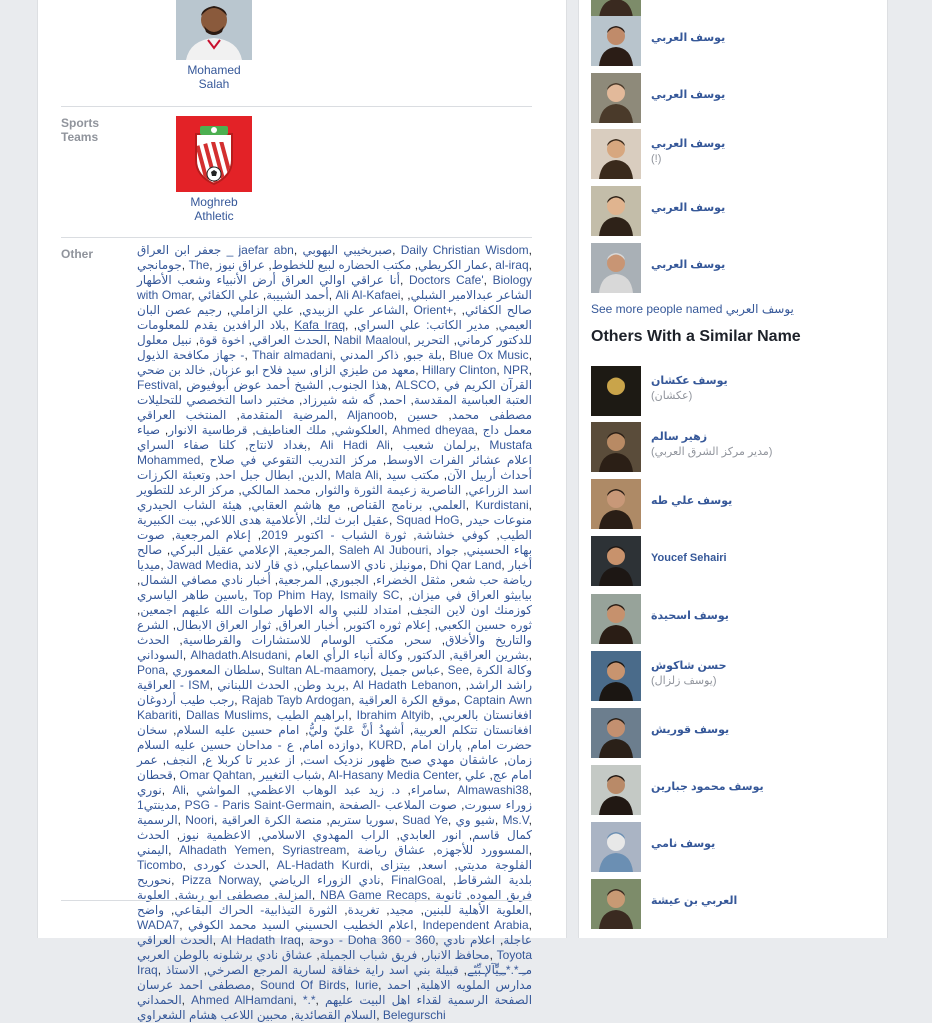 The image size is (932, 1023). What do you see at coordinates (239, 655) in the screenshot?
I see `other-page-link: Alhadath.Alsudani` at bounding box center [239, 655].